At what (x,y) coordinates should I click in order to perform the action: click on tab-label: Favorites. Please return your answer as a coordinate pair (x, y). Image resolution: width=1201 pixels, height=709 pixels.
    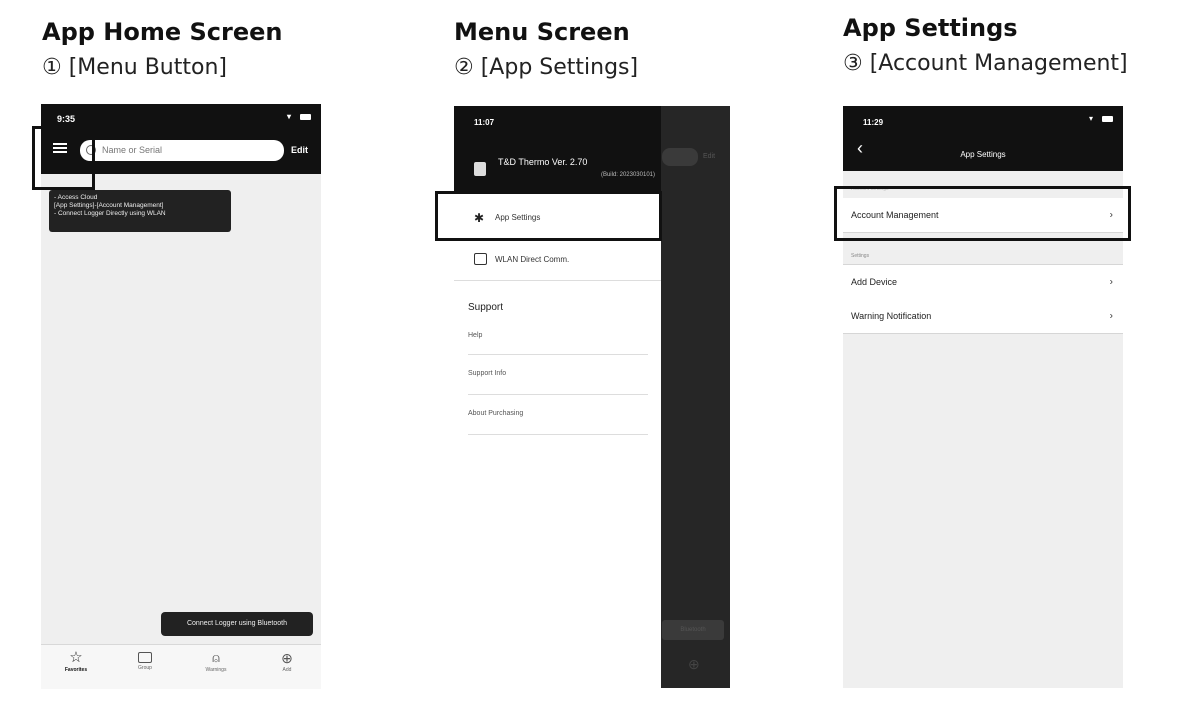
    Looking at the image, I should click on (76, 670).